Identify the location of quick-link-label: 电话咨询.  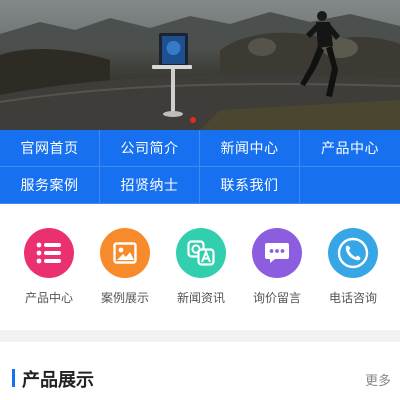
(352, 298).